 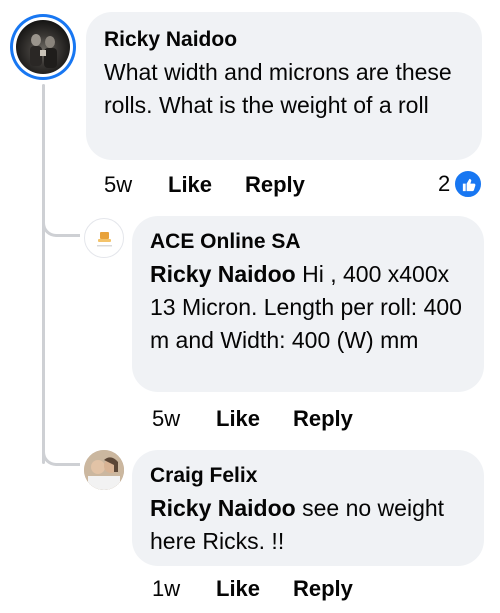 I want to click on comment-timestamp: 1w, so click(x=166, y=589).